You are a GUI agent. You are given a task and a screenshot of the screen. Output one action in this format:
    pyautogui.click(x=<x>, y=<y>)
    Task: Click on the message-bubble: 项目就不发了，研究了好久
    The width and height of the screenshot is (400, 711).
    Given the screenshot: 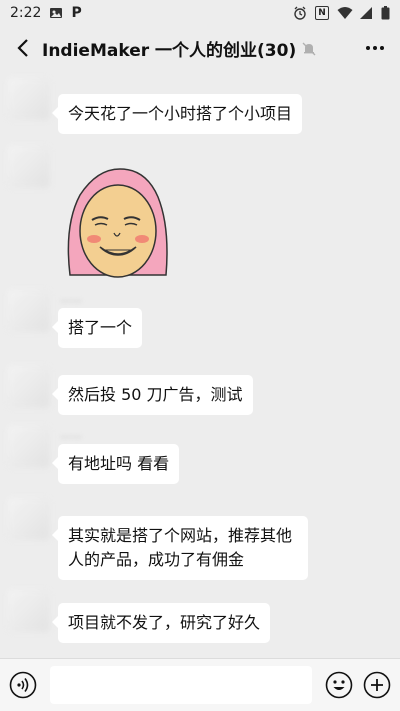 What is the action you would take?
    pyautogui.click(x=161, y=623)
    